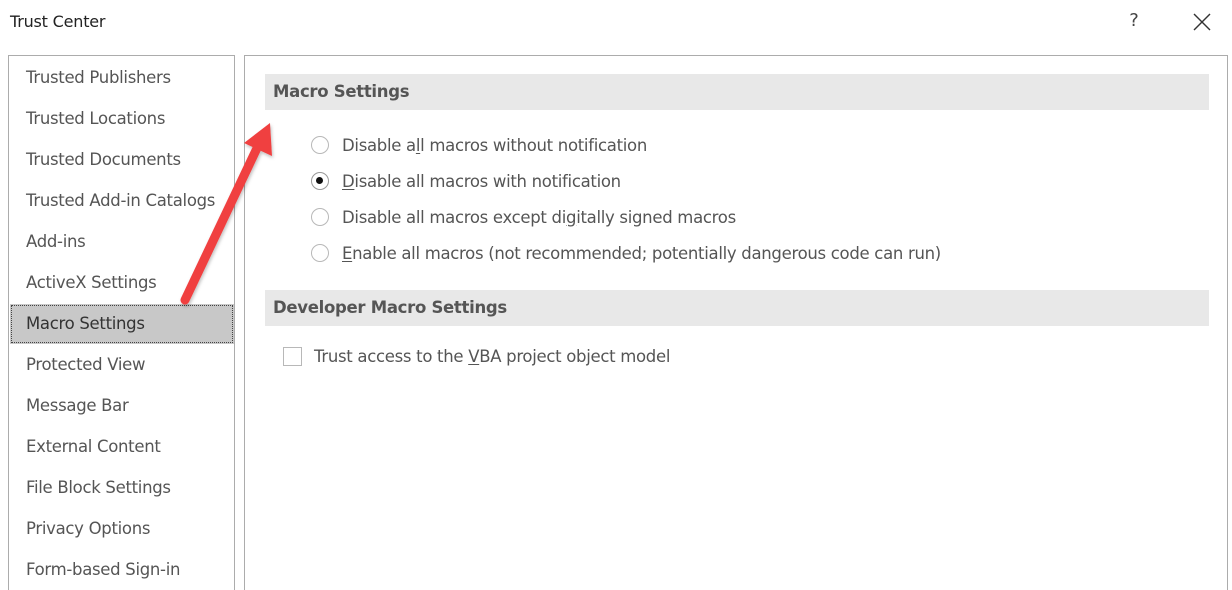 The height and width of the screenshot is (590, 1232). I want to click on radio-disable-with-notification: Disable all macros with notification, so click(466, 181).